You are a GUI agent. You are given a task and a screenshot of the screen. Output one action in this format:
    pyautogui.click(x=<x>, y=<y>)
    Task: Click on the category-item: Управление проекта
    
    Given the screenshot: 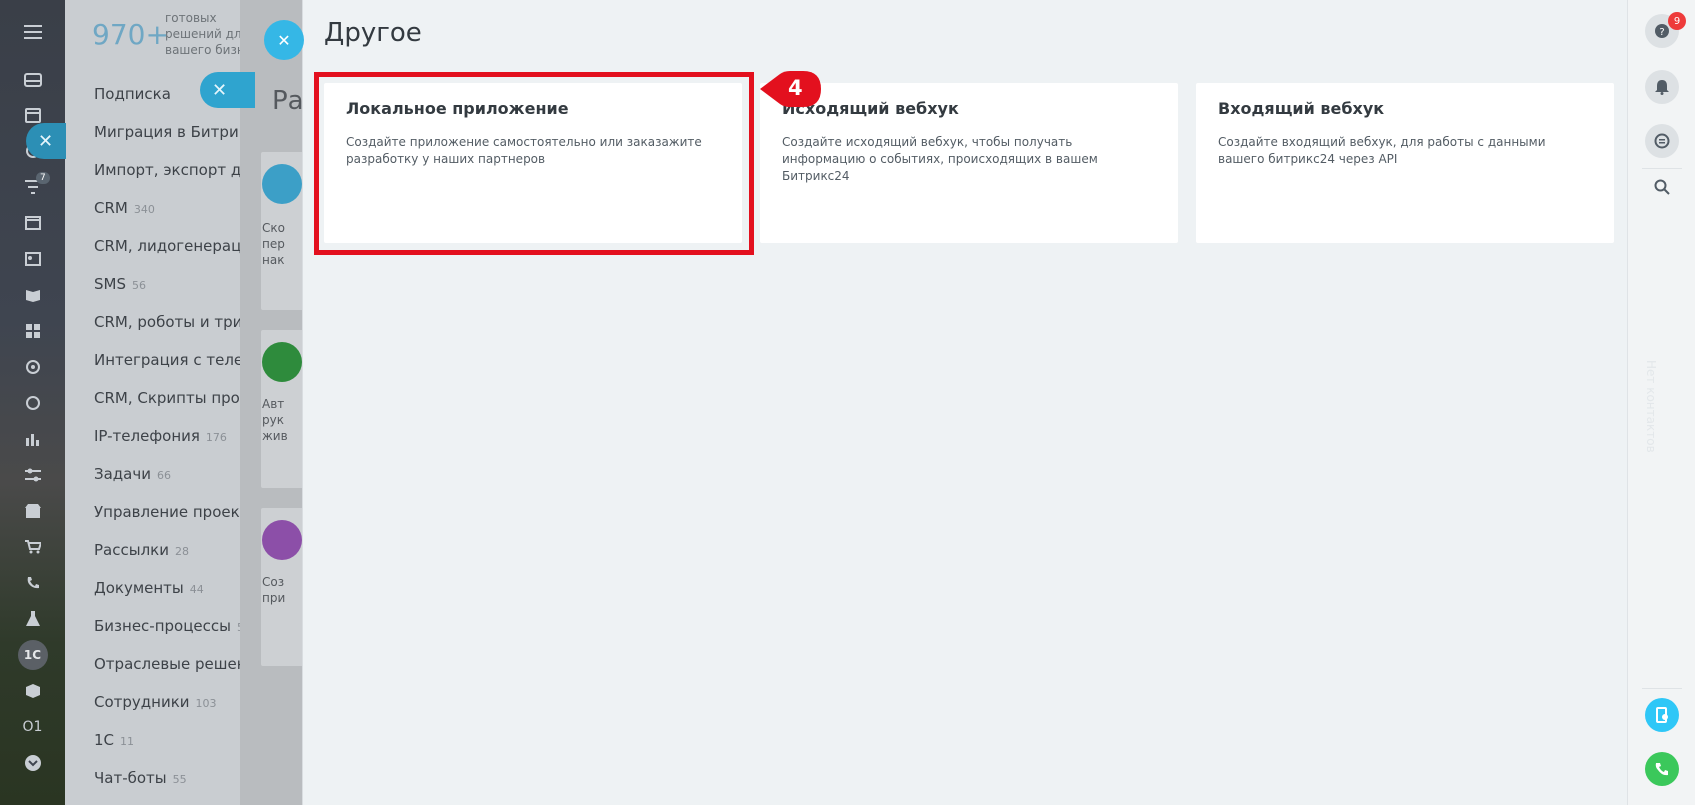 What is the action you would take?
    pyautogui.click(x=167, y=512)
    